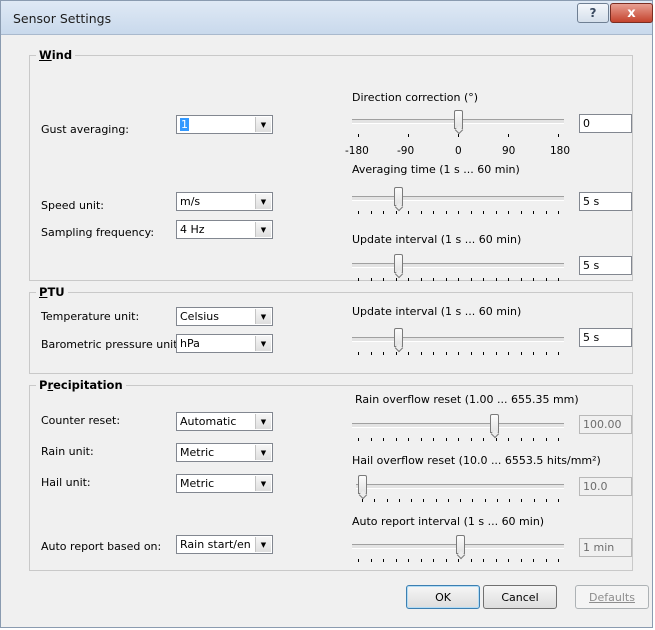  Describe the element at coordinates (560, 151) in the screenshot. I see `direction-tick-label: 180` at that location.